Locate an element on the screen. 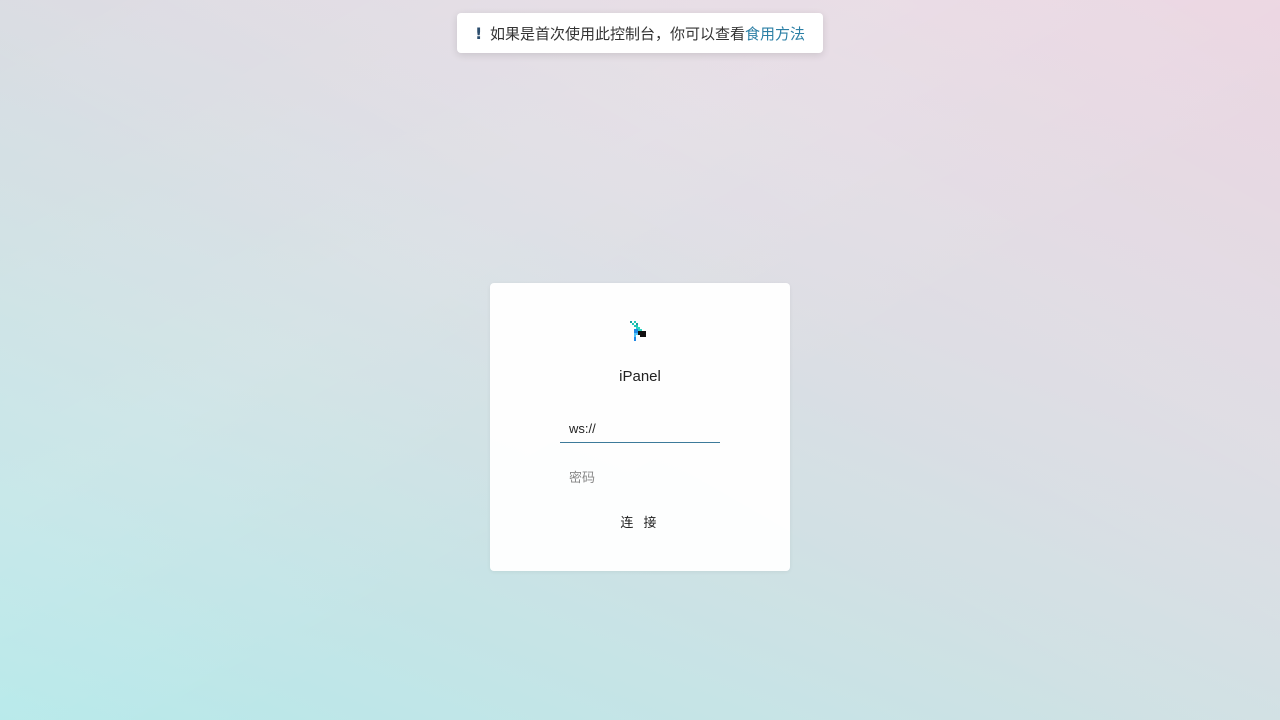 This screenshot has height=720, width=1280. notice-text: 如果是首次使用此控制台，你可以查看 is located at coordinates (618, 33).